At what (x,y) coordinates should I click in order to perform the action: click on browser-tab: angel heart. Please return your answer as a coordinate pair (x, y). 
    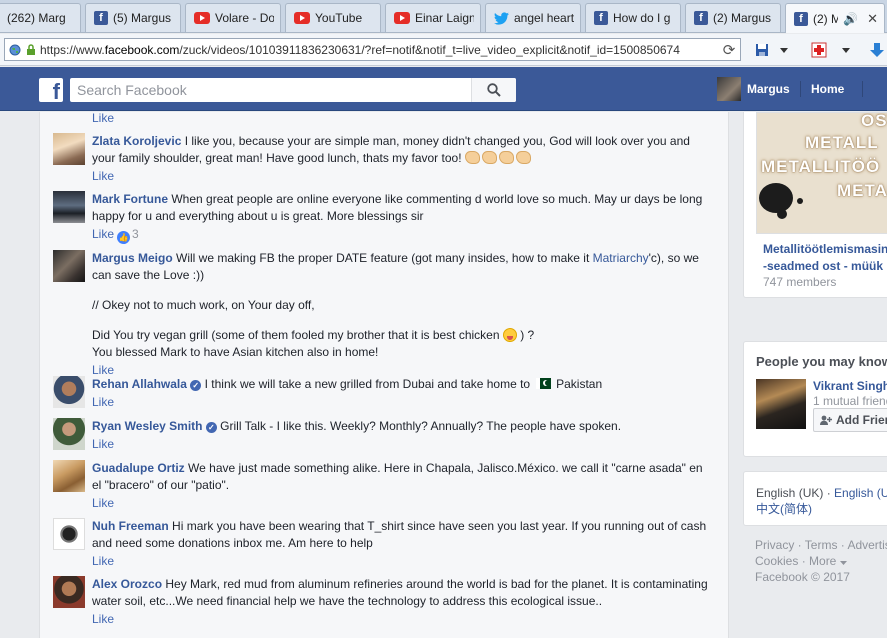
    Looking at the image, I should click on (533, 17).